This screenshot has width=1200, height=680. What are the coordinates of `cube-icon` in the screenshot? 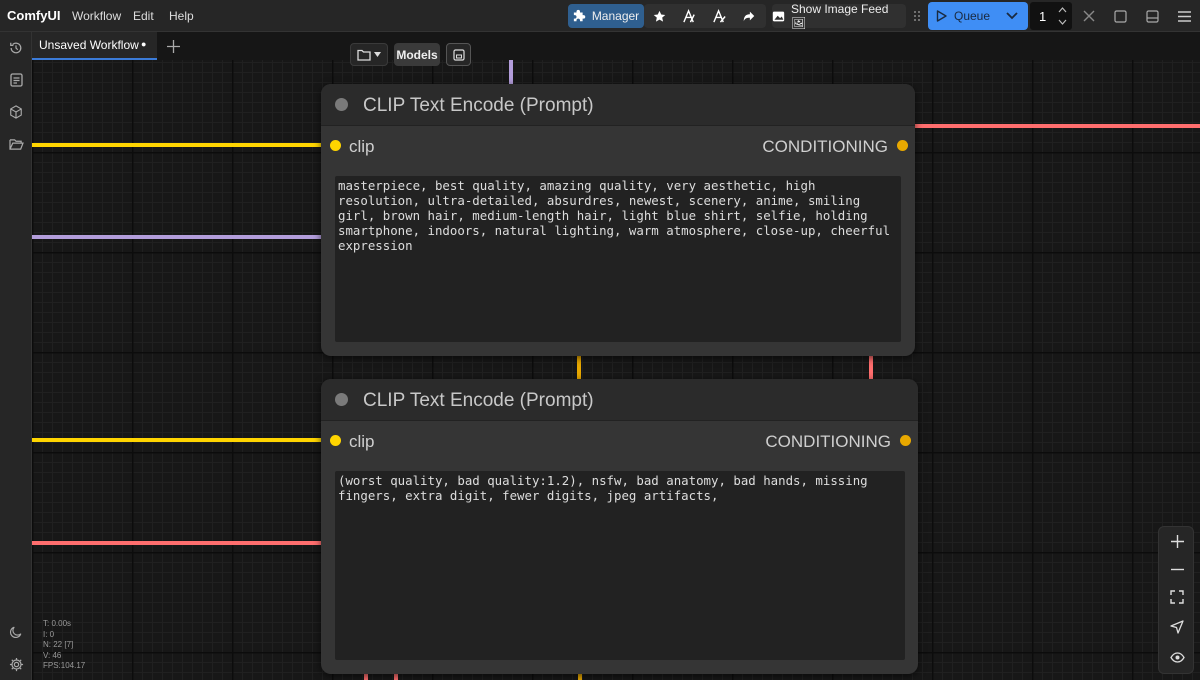 It's located at (16, 112).